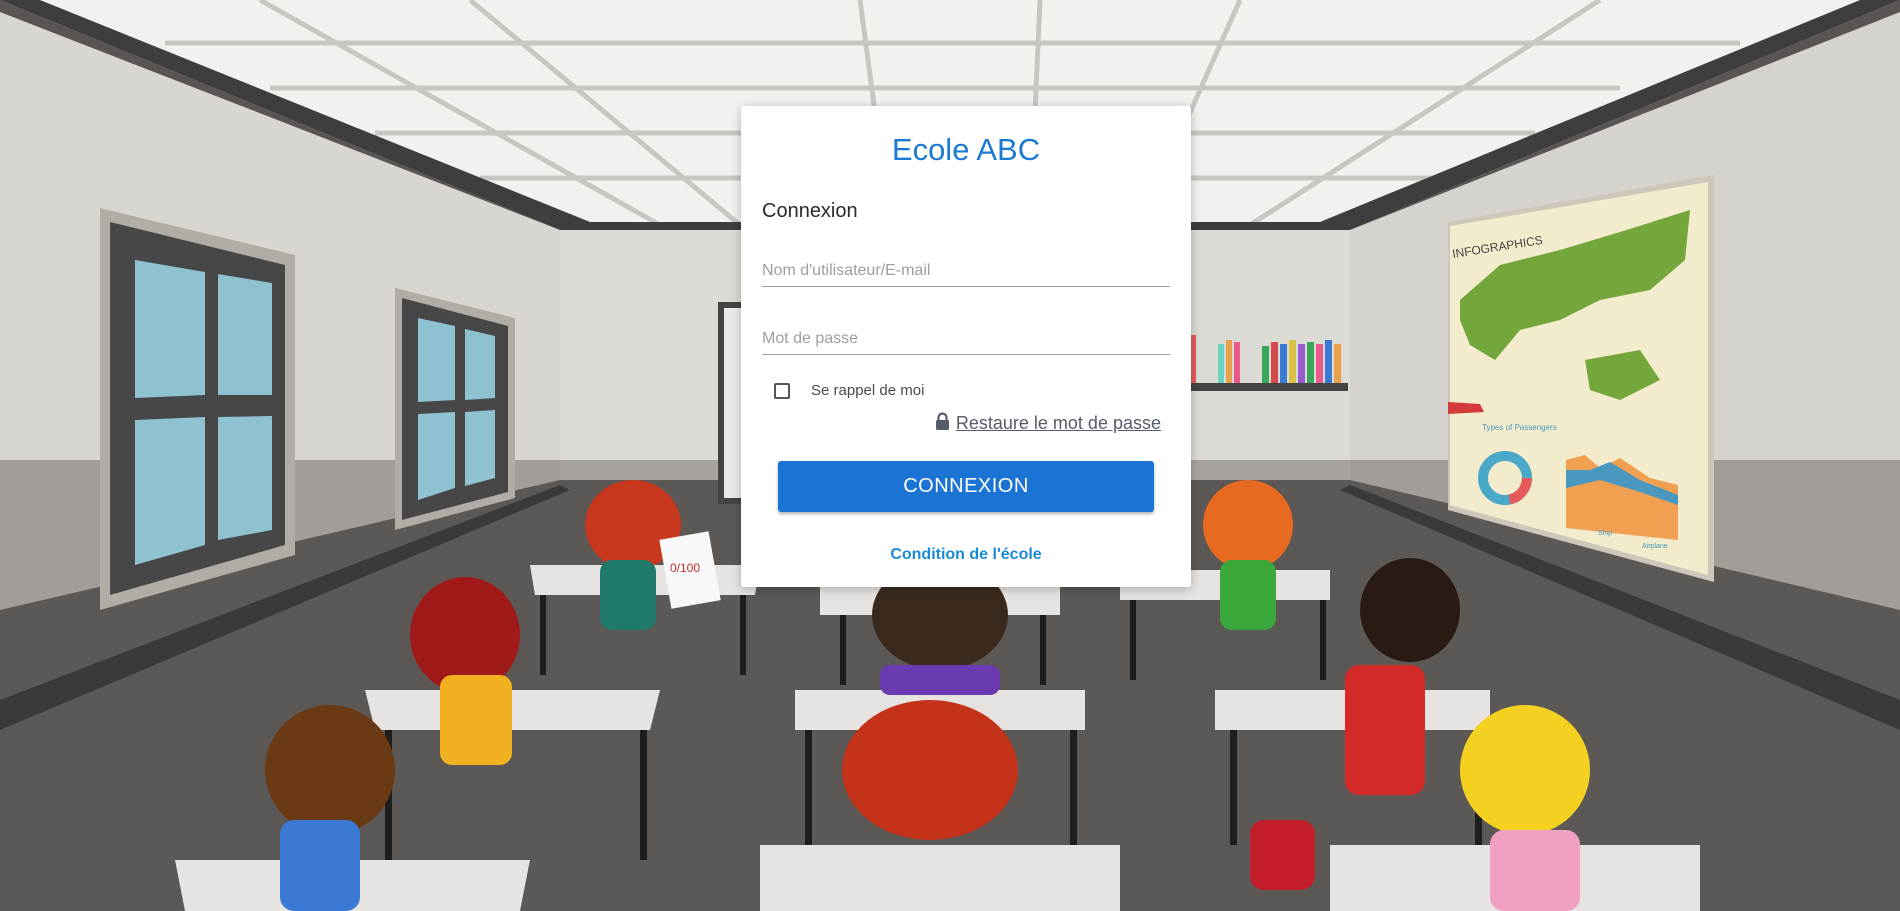 The width and height of the screenshot is (1900, 911). What do you see at coordinates (1058, 423) in the screenshot?
I see `restore-password-label: Restaure le mot de passe` at bounding box center [1058, 423].